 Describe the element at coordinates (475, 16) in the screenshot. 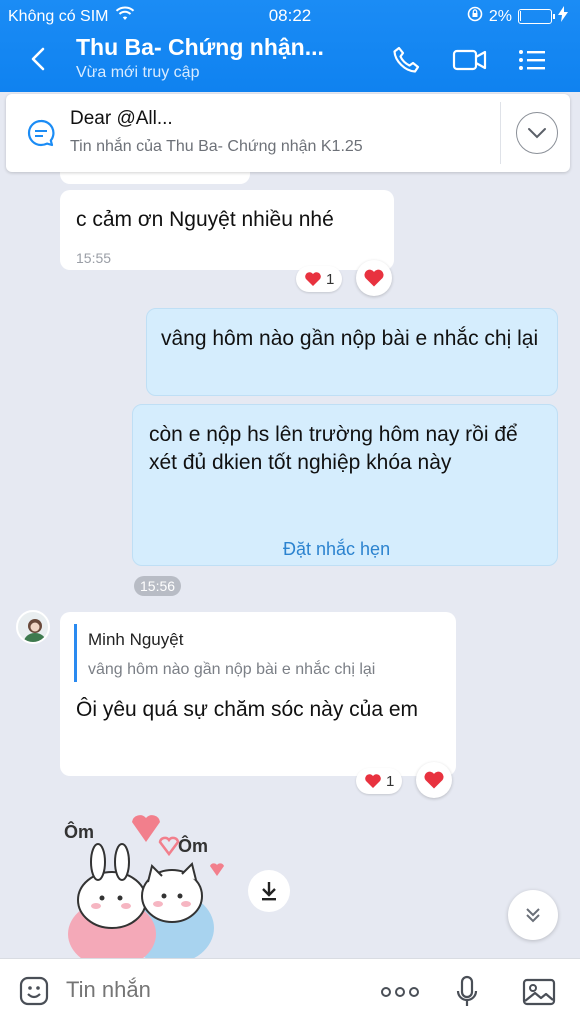

I see `rotation-lock-icon` at that location.